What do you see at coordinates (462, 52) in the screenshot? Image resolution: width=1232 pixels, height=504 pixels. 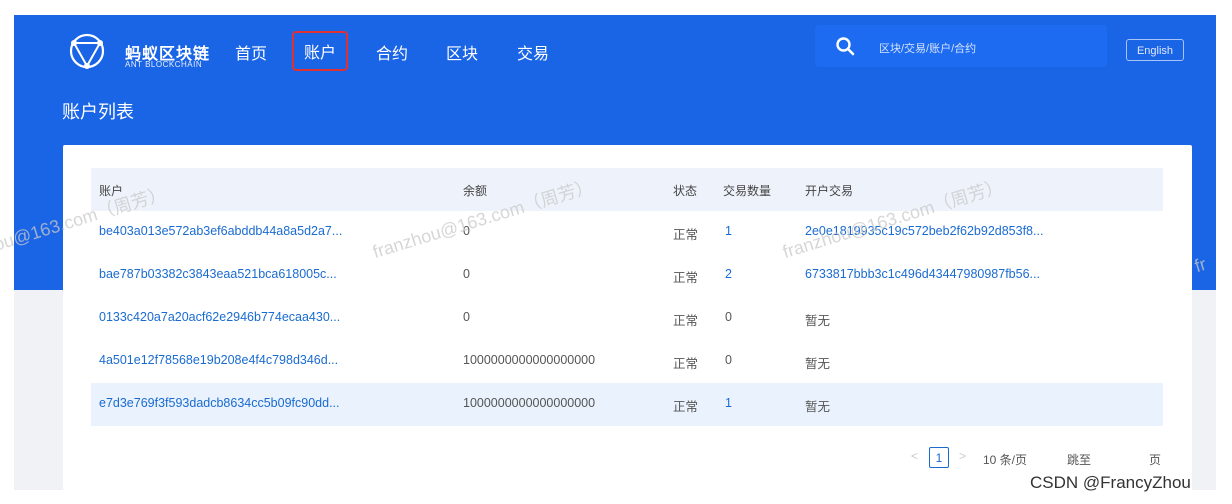 I see `nav-blocks: 区块` at bounding box center [462, 52].